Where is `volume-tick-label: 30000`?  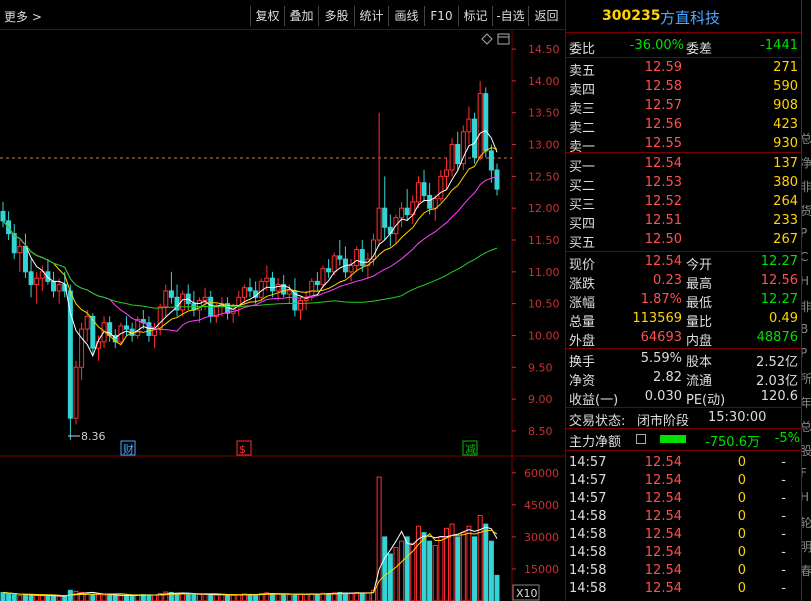
volume-tick-label: 30000 is located at coordinates (541, 537).